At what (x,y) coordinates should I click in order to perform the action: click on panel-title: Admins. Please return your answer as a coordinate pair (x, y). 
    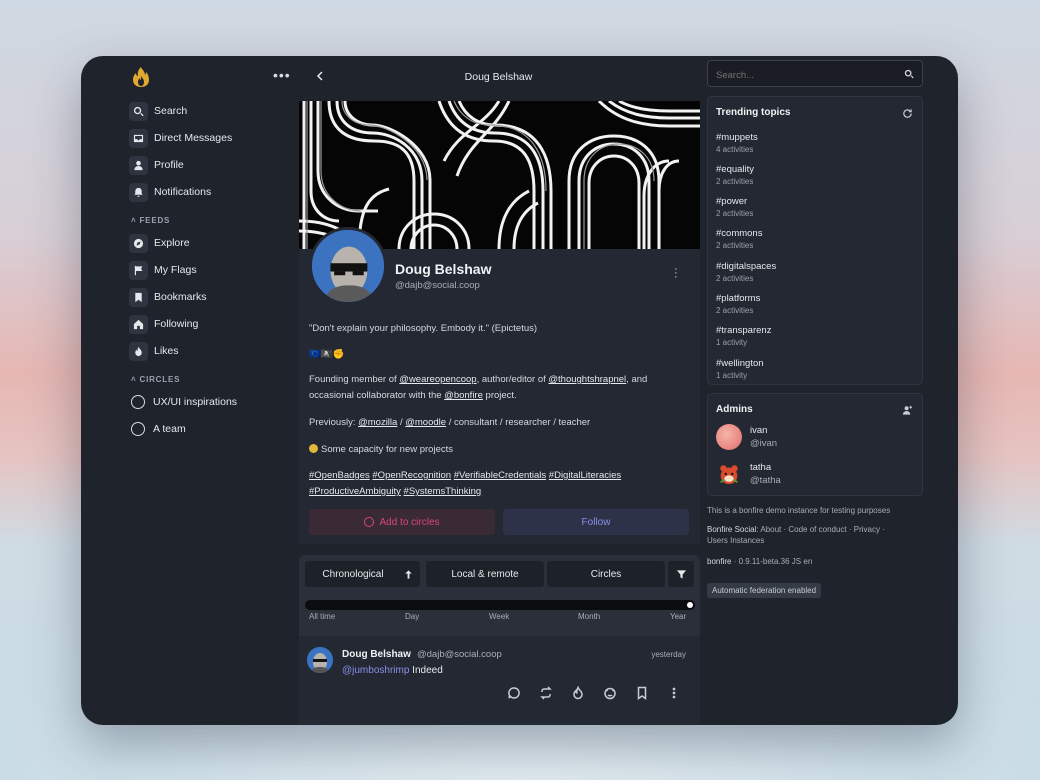
    Looking at the image, I should click on (734, 409).